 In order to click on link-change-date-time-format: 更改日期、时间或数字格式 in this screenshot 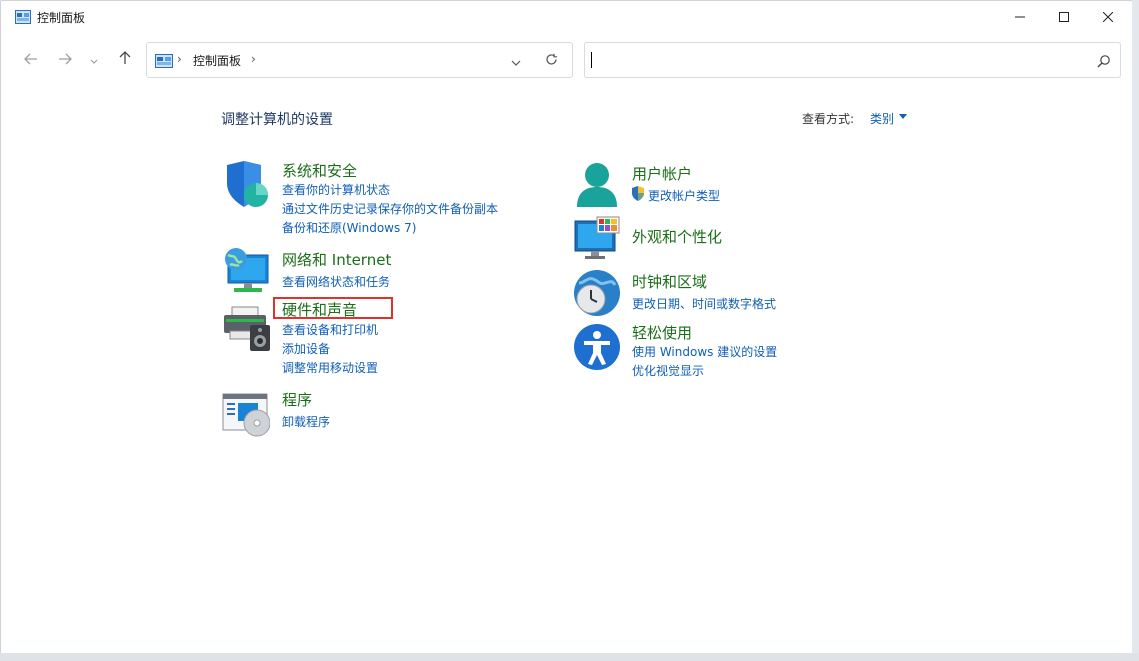, I will do `click(704, 303)`.